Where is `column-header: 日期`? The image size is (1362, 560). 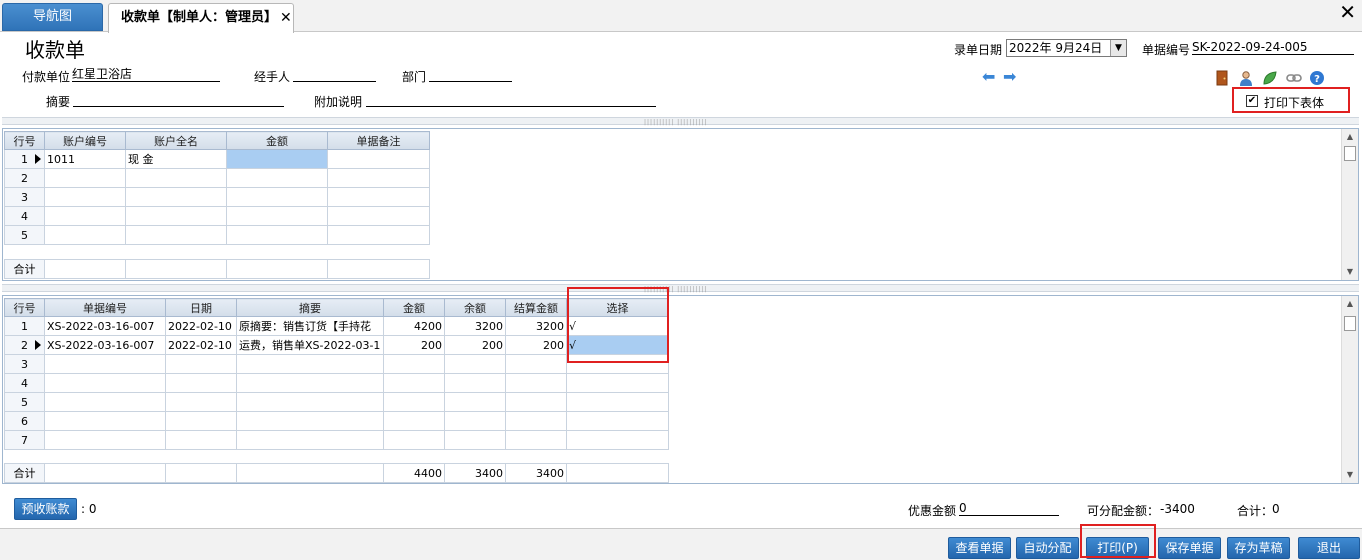 column-header: 日期 is located at coordinates (201, 307).